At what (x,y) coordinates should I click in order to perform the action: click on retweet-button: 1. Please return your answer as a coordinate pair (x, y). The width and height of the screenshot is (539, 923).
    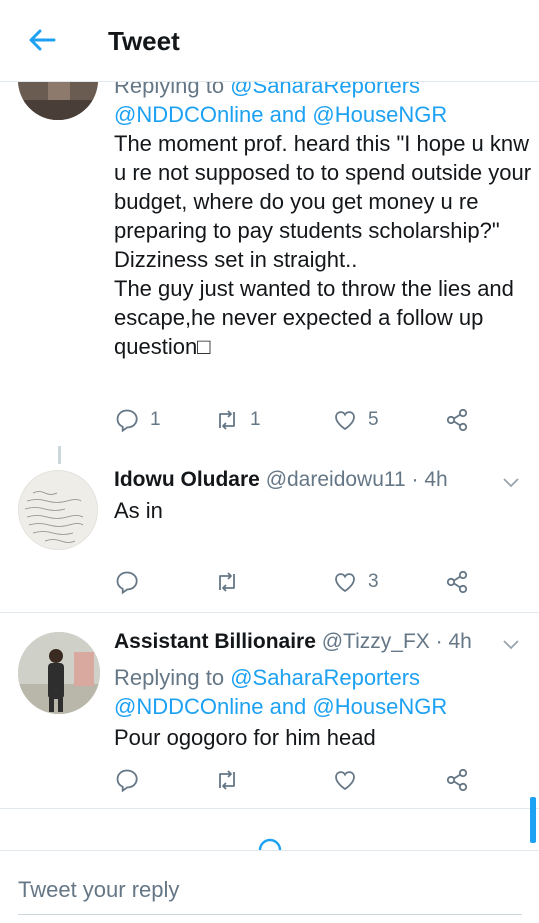
    Looking at the image, I should click on (237, 420).